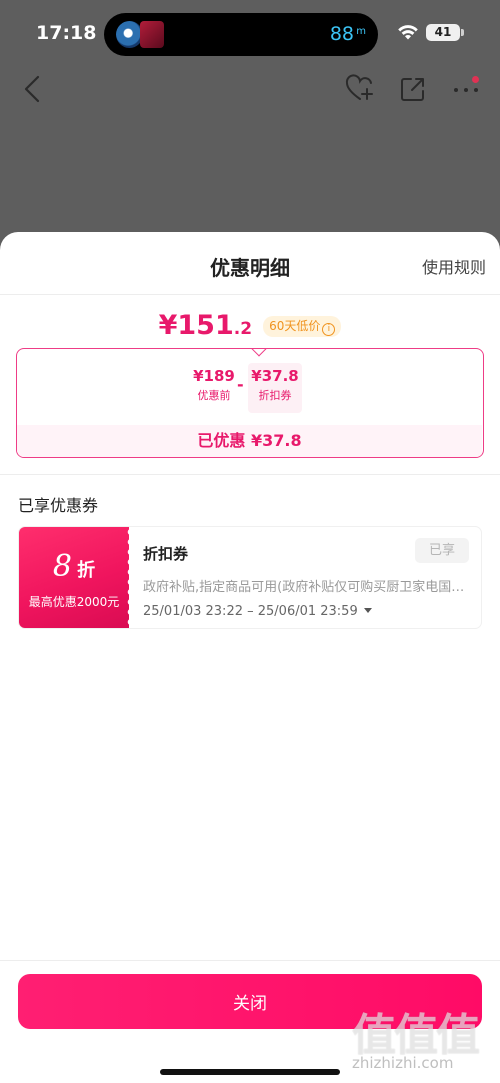 The width and height of the screenshot is (500, 1083). Describe the element at coordinates (240, 384) in the screenshot. I see `minus-sign: -` at that location.